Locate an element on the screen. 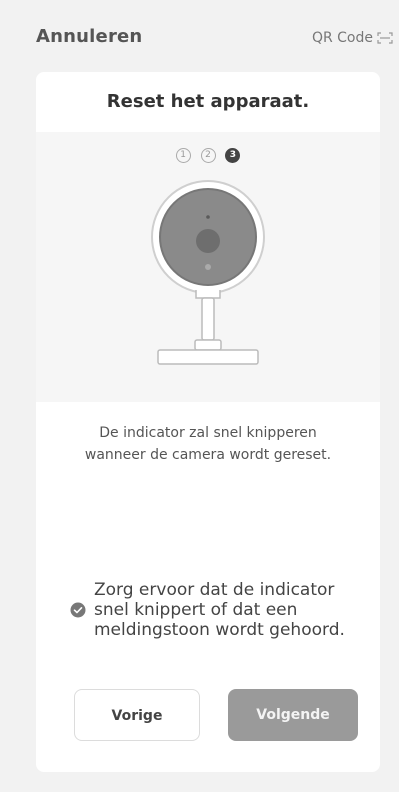 This screenshot has width=399, height=792. confirm-line-2: snel knippert of dat een is located at coordinates (196, 610).